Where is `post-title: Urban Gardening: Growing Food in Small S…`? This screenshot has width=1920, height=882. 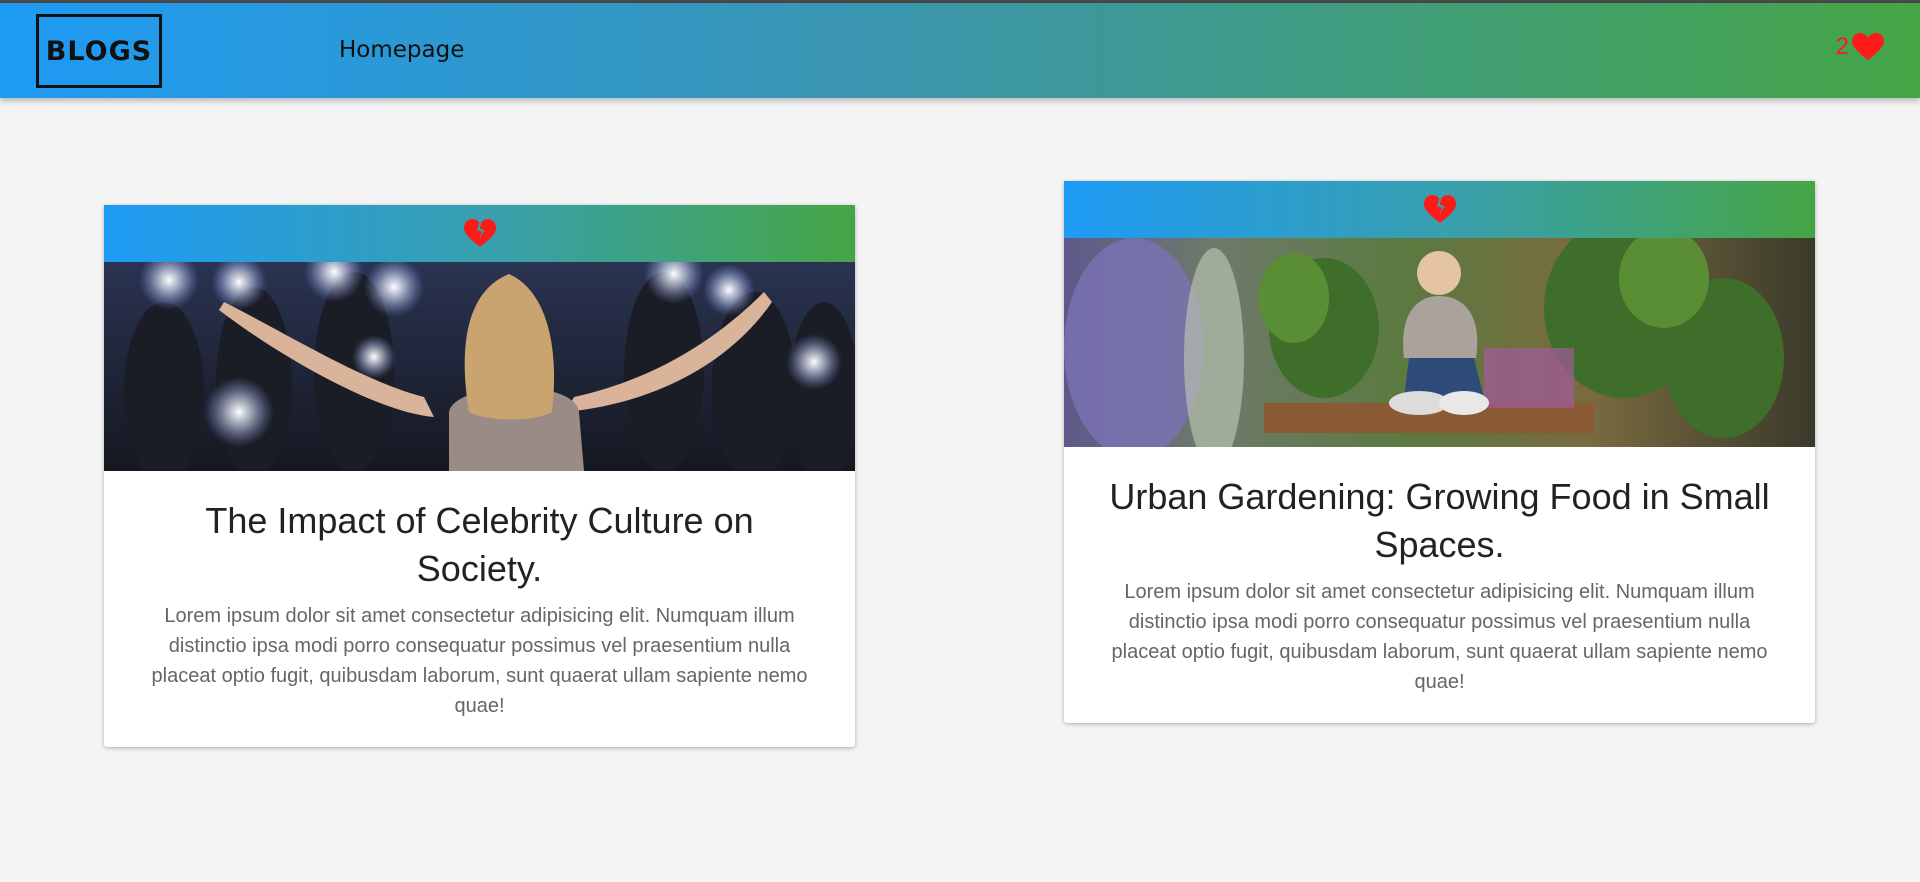 post-title: Urban Gardening: Growing Food in Small S… is located at coordinates (1439, 521).